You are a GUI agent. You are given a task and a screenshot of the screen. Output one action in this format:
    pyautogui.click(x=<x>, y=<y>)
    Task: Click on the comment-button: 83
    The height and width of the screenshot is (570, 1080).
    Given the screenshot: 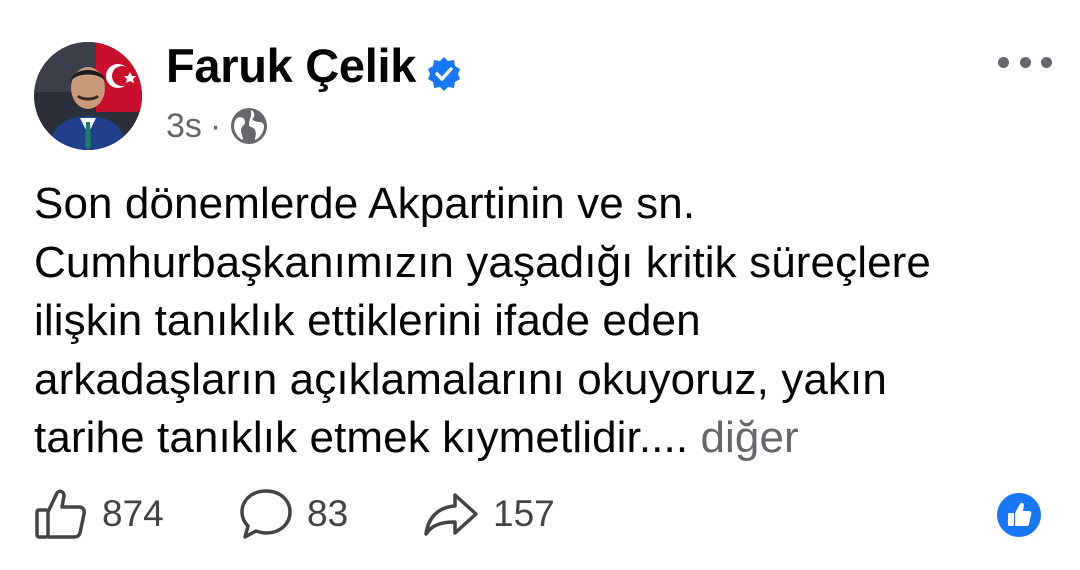 What is the action you would take?
    pyautogui.click(x=331, y=514)
    